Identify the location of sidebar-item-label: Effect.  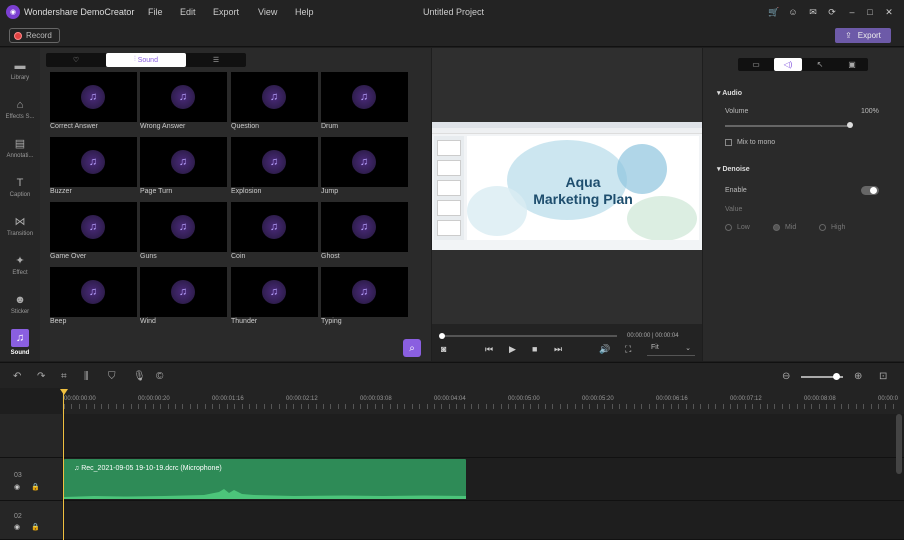
(20, 273).